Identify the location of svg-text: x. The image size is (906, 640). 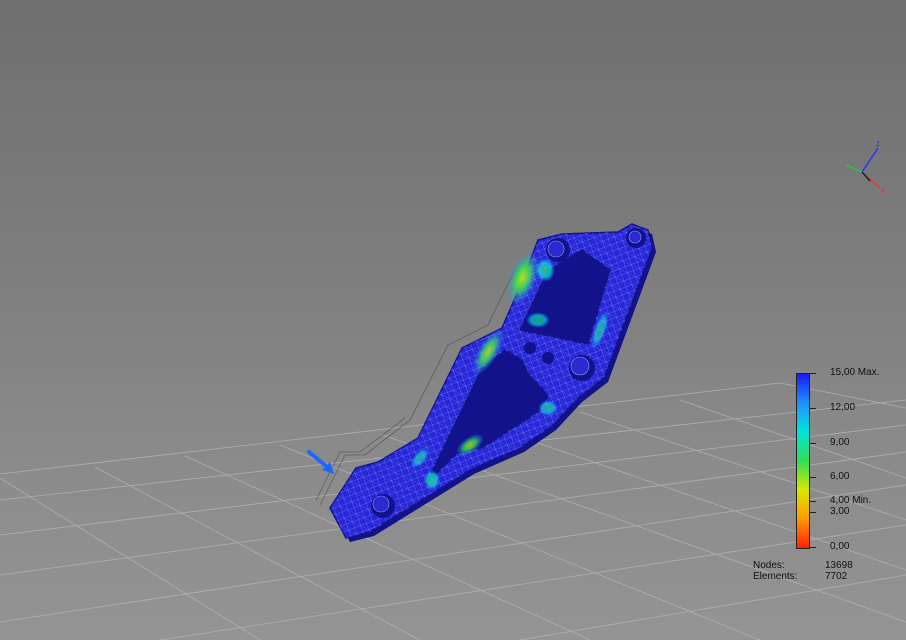
(883, 190).